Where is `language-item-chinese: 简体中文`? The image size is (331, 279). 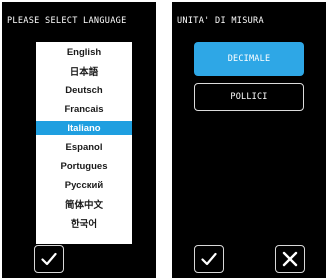 language-item-chinese: 简体中文 is located at coordinates (84, 204).